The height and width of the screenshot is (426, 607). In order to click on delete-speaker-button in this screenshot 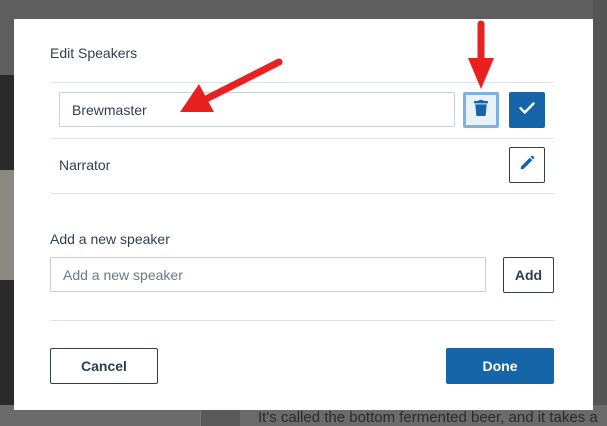, I will do `click(481, 110)`.